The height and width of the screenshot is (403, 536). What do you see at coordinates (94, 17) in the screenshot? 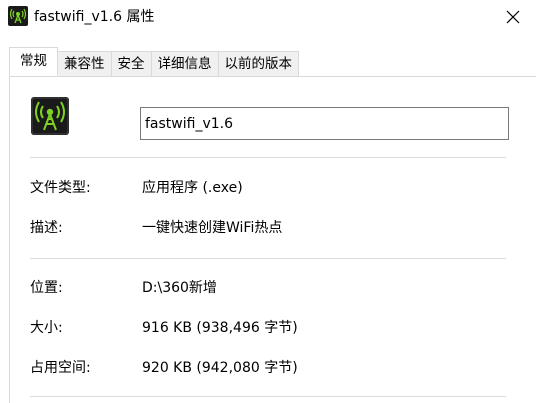
I see `window-title: fastwifi_v1.6 属性` at bounding box center [94, 17].